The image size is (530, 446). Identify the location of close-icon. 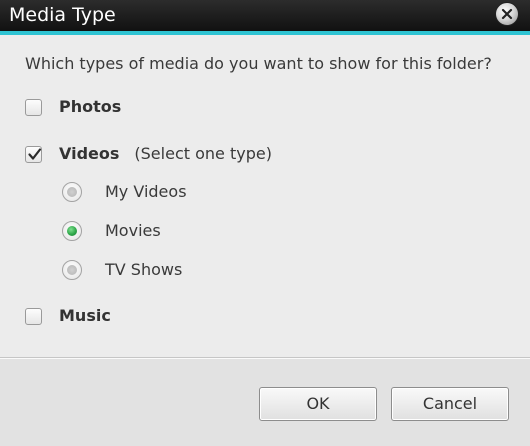
(507, 14).